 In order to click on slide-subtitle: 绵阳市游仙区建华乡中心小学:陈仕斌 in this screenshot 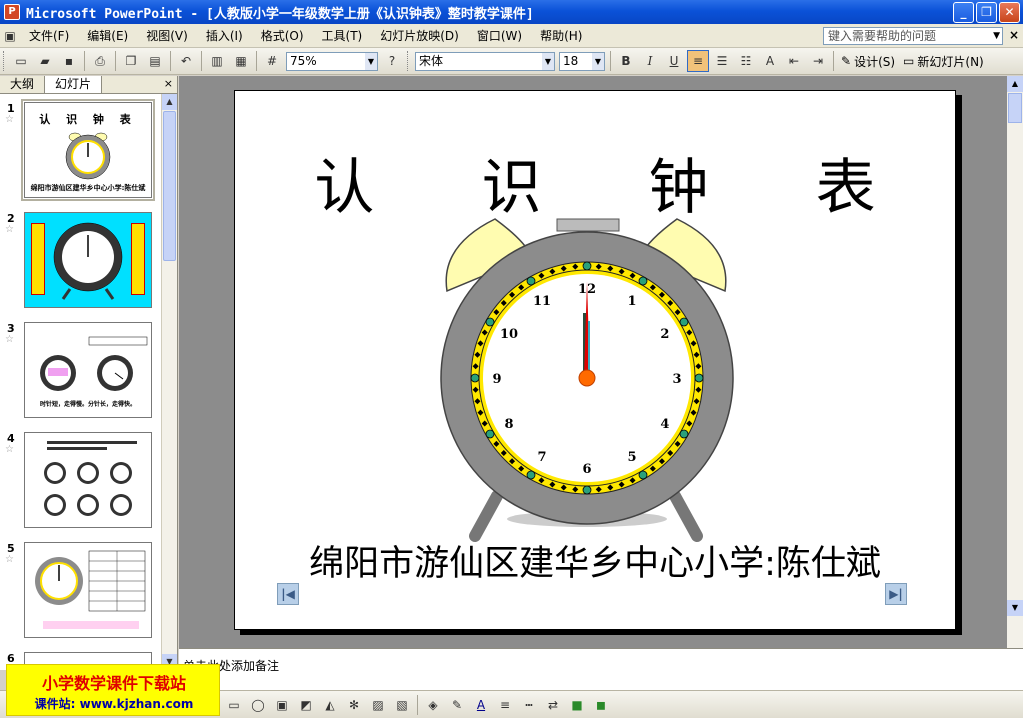, I will do `click(595, 560)`.